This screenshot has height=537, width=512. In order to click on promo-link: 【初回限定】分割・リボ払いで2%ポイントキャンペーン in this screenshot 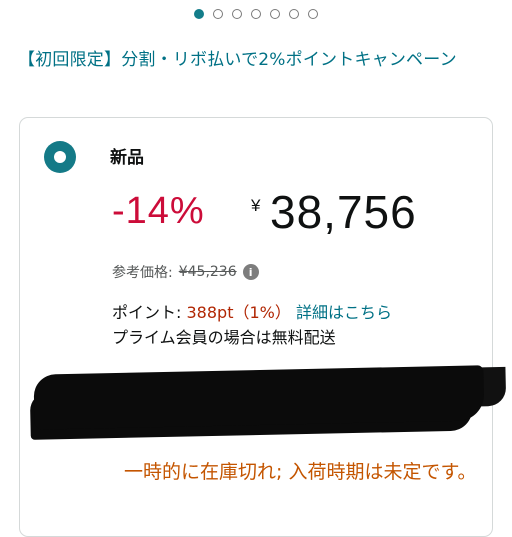, I will do `click(248, 60)`.